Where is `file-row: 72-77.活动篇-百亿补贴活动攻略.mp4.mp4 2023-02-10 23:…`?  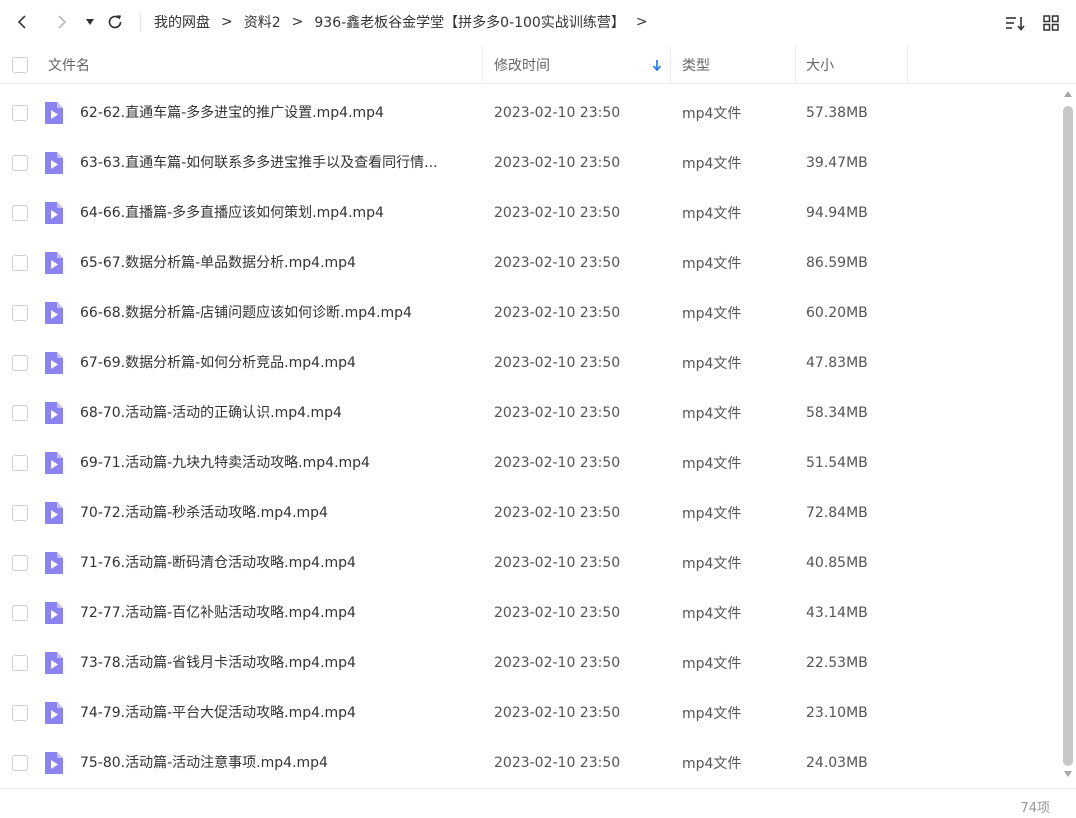 file-row: 72-77.活动篇-百亿补贴活动攻略.mp4.mp4 2023-02-10 23:… is located at coordinates (530, 613).